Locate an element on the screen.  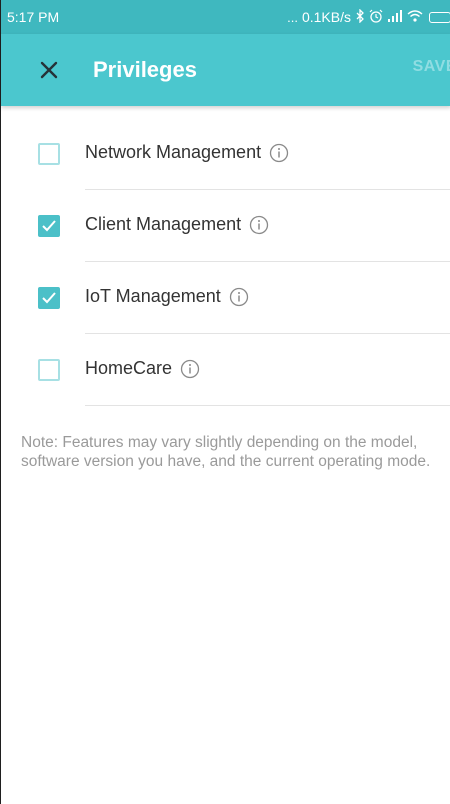
network-speed: 0.1KB/s is located at coordinates (326, 17).